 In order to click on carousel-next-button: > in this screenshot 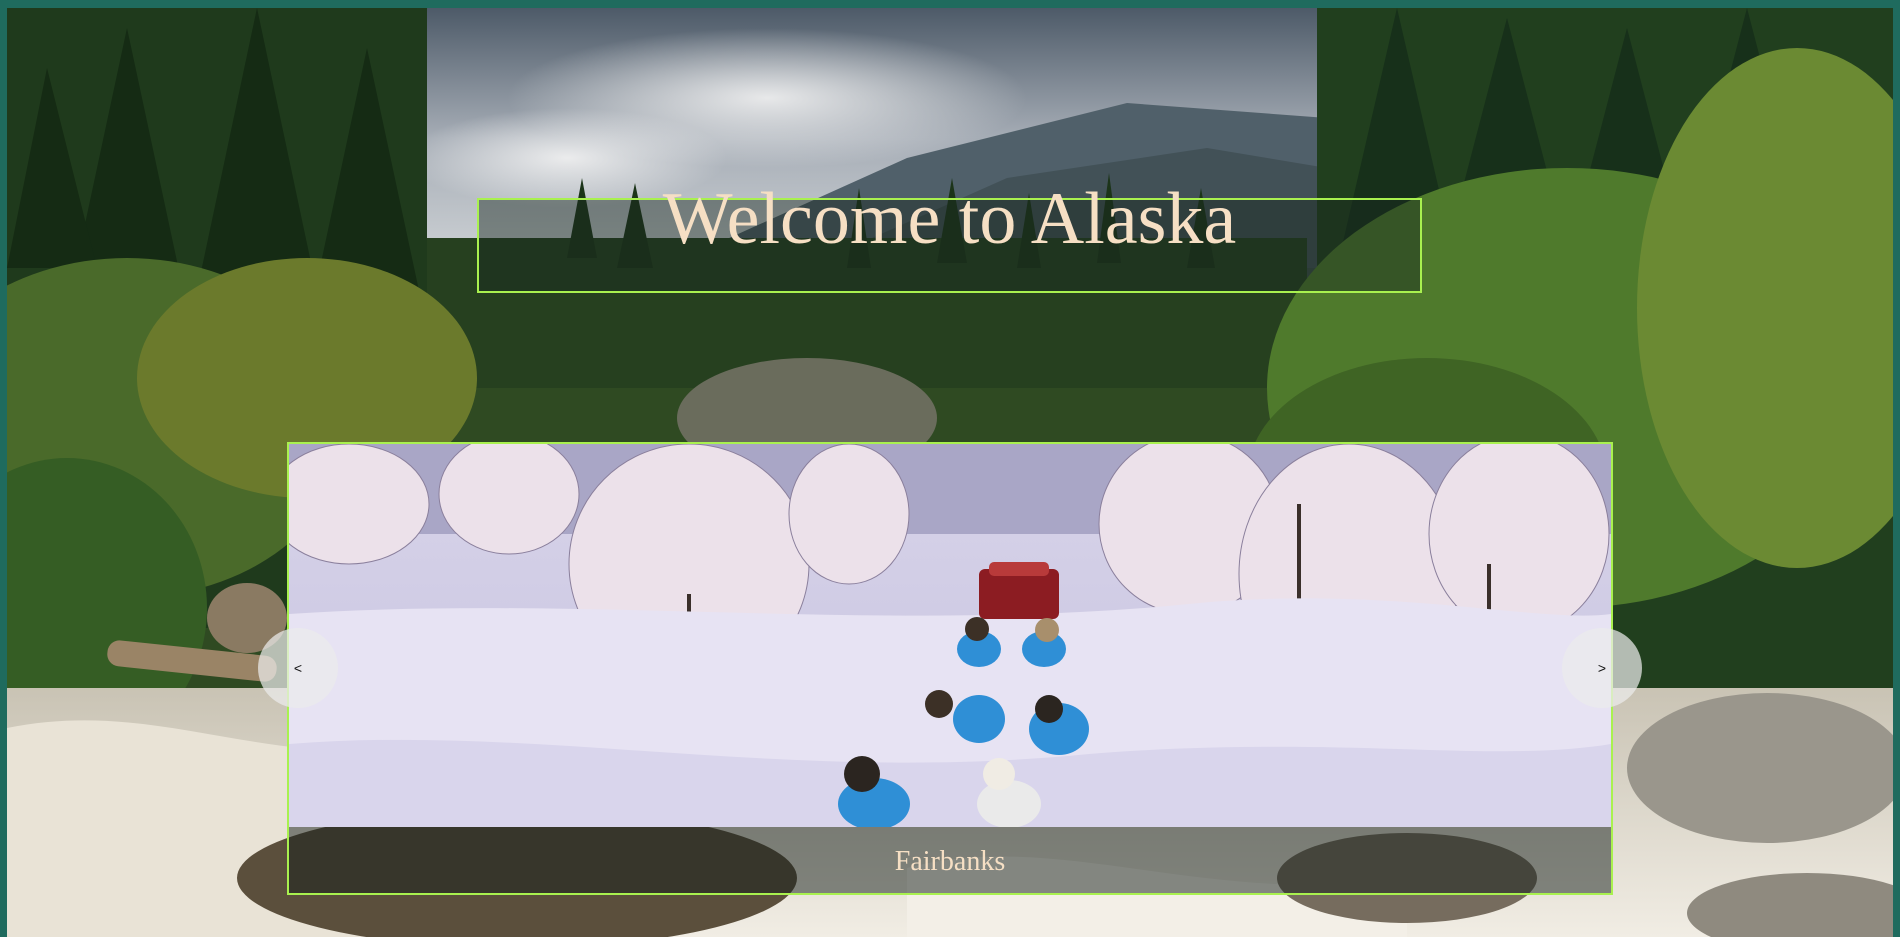, I will do `click(1602, 668)`.